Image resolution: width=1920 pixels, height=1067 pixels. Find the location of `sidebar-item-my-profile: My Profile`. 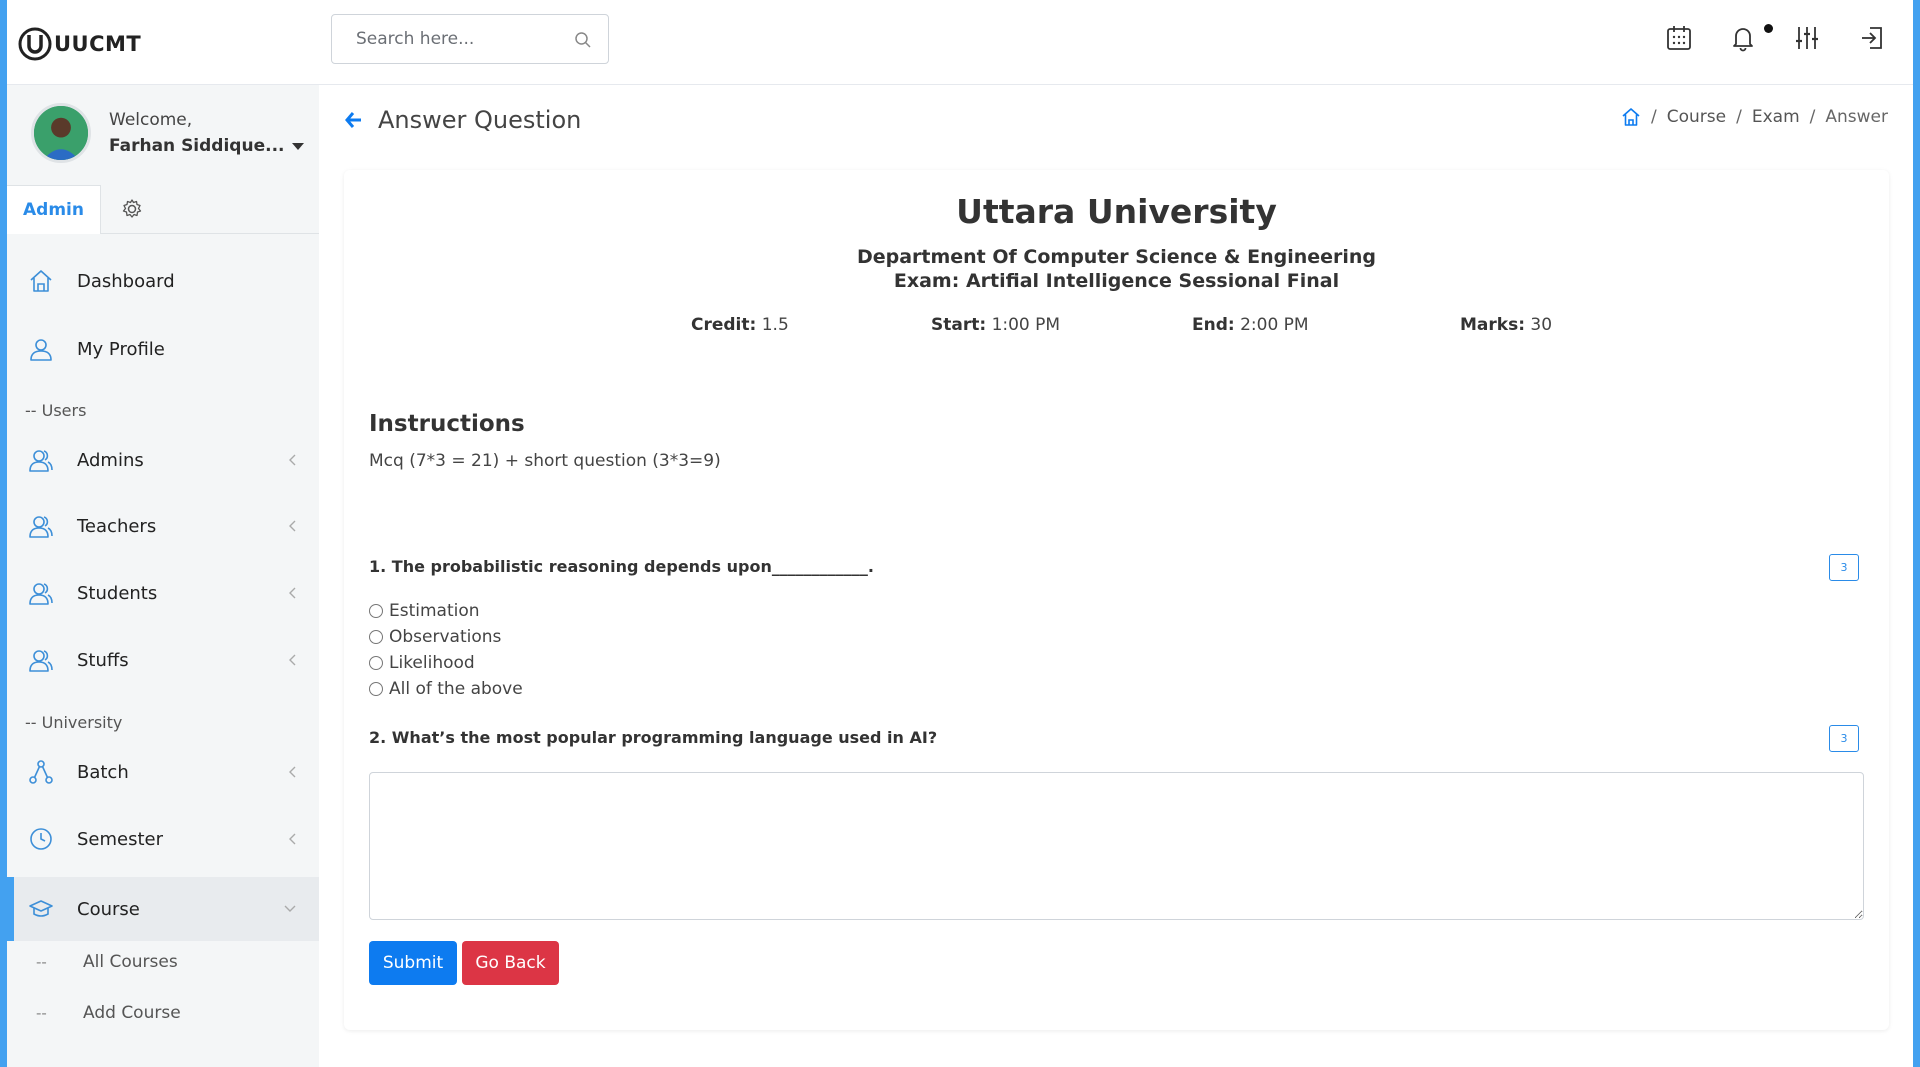

sidebar-item-my-profile: My Profile is located at coordinates (163, 349).